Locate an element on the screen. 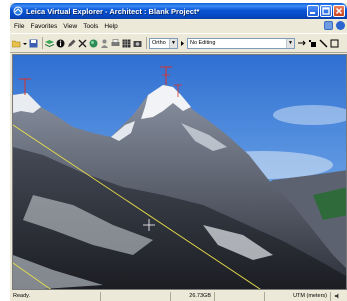 This screenshot has width=347, height=301. draw-line-icon is located at coordinates (323, 43).